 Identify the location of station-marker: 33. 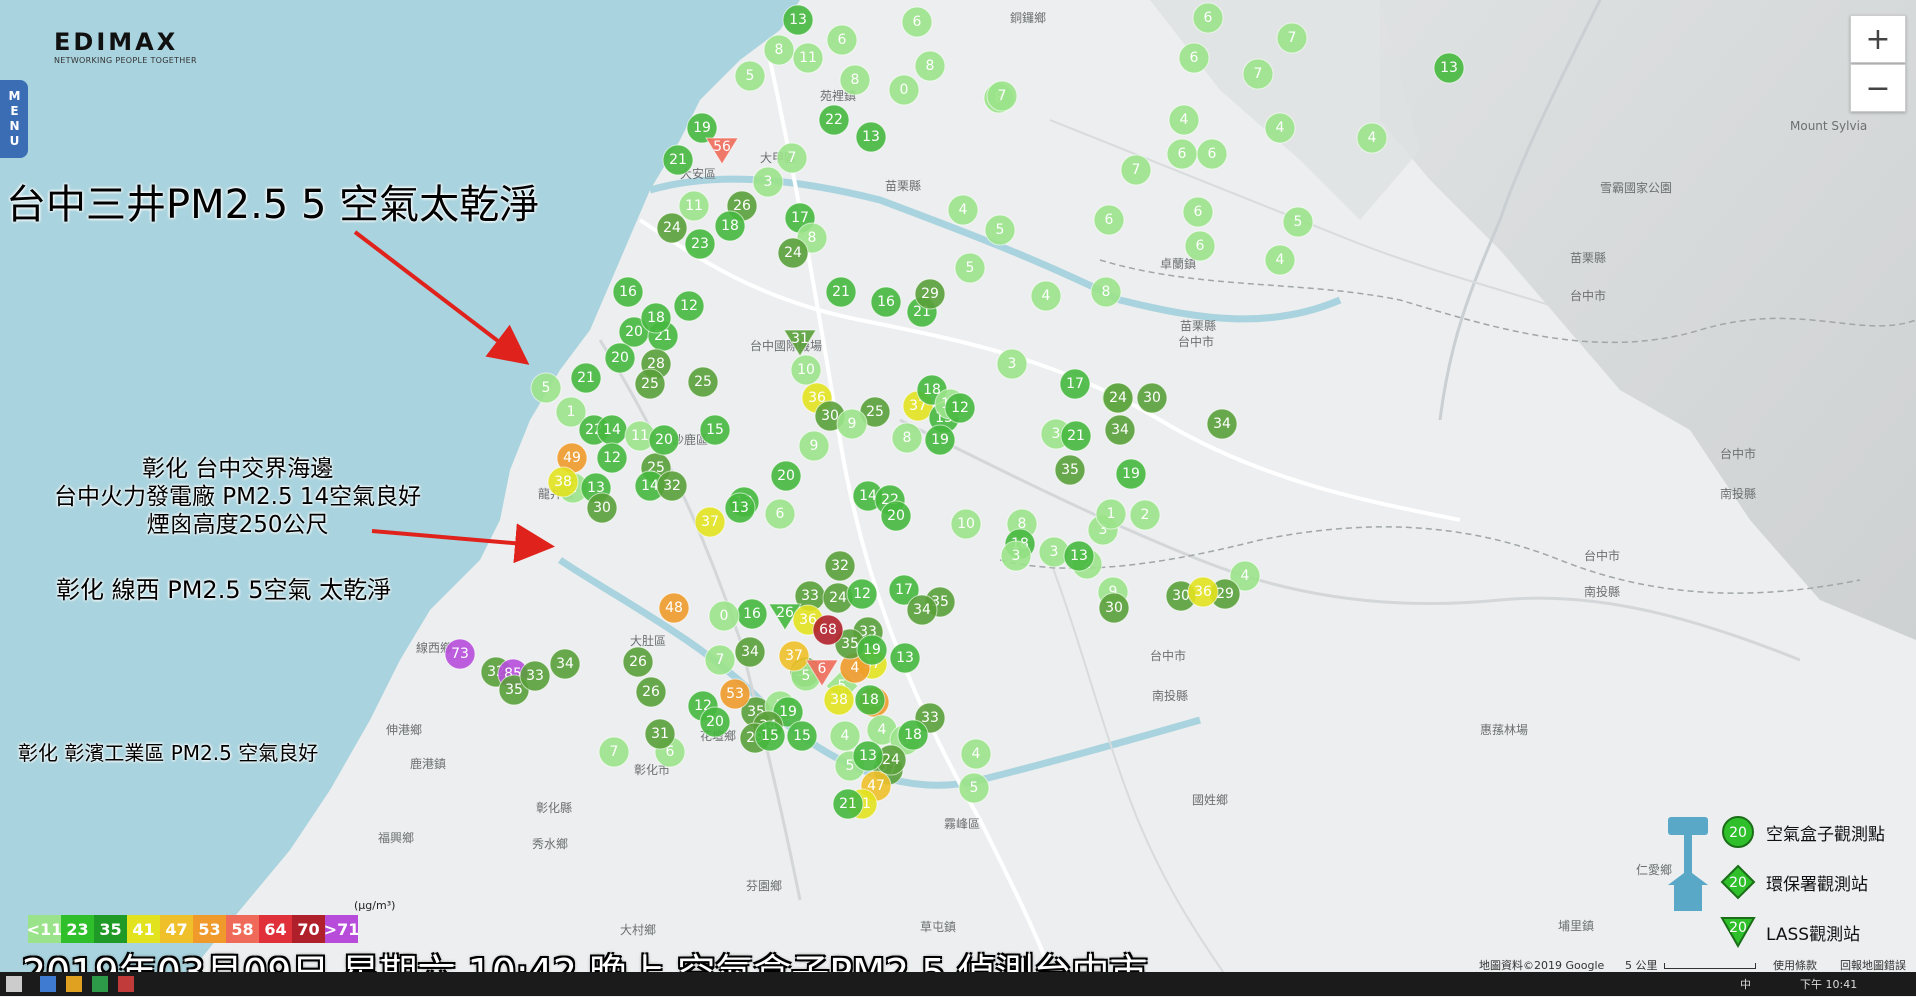
(535, 676).